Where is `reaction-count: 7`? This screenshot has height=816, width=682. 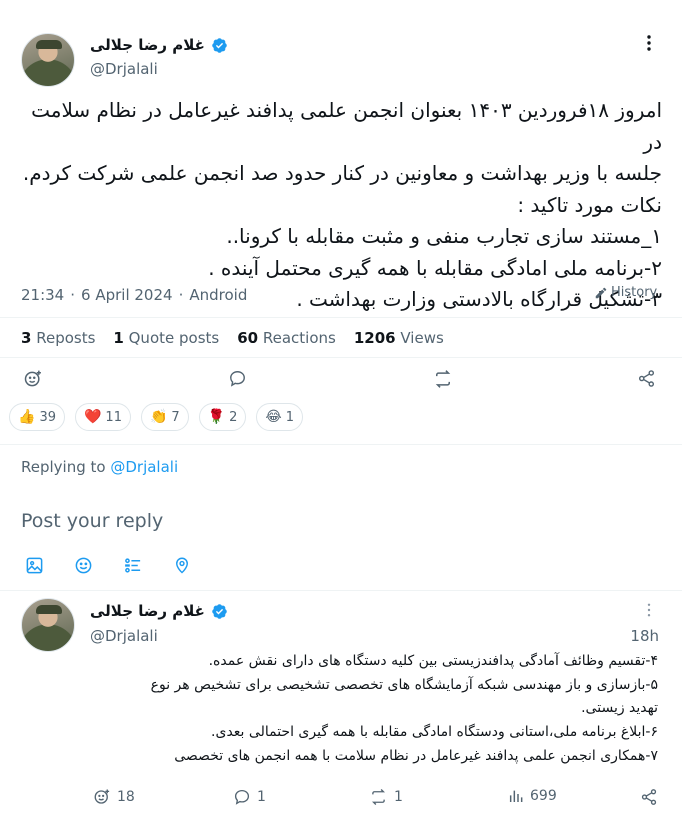 reaction-count: 7 is located at coordinates (175, 417).